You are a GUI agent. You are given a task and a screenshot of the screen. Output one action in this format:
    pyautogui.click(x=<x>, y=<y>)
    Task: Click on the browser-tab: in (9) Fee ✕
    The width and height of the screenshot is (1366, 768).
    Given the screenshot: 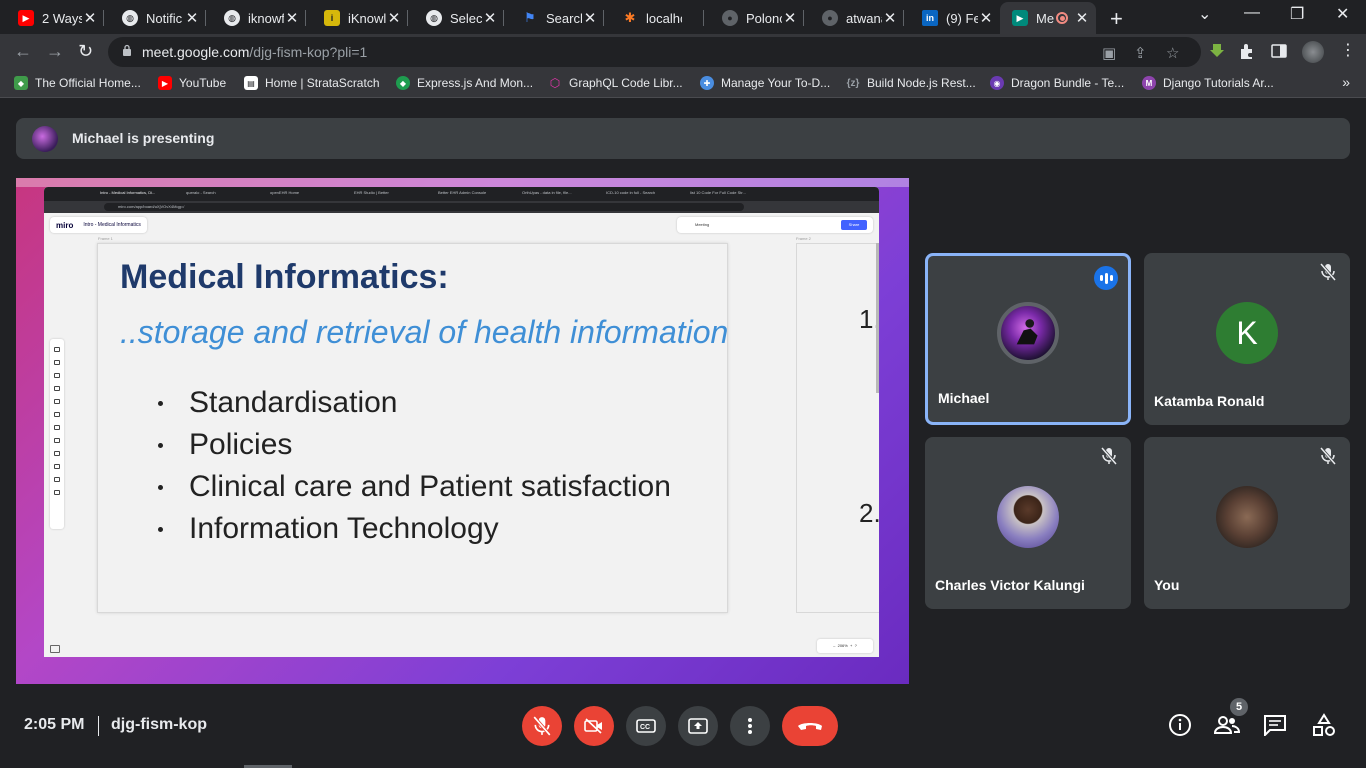 What is the action you would take?
    pyautogui.click(x=952, y=18)
    